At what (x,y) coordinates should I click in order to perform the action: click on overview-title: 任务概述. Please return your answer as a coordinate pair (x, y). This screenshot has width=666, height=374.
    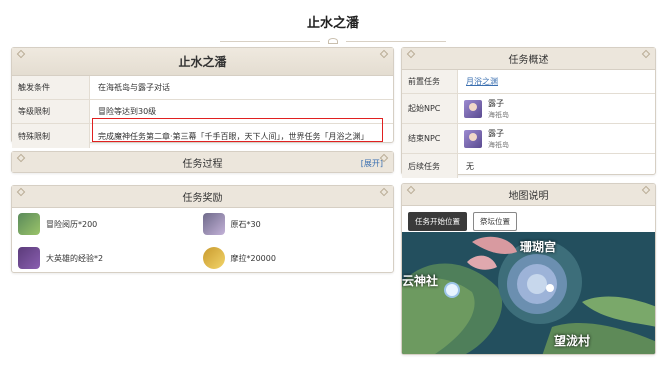
    Looking at the image, I should click on (528, 60).